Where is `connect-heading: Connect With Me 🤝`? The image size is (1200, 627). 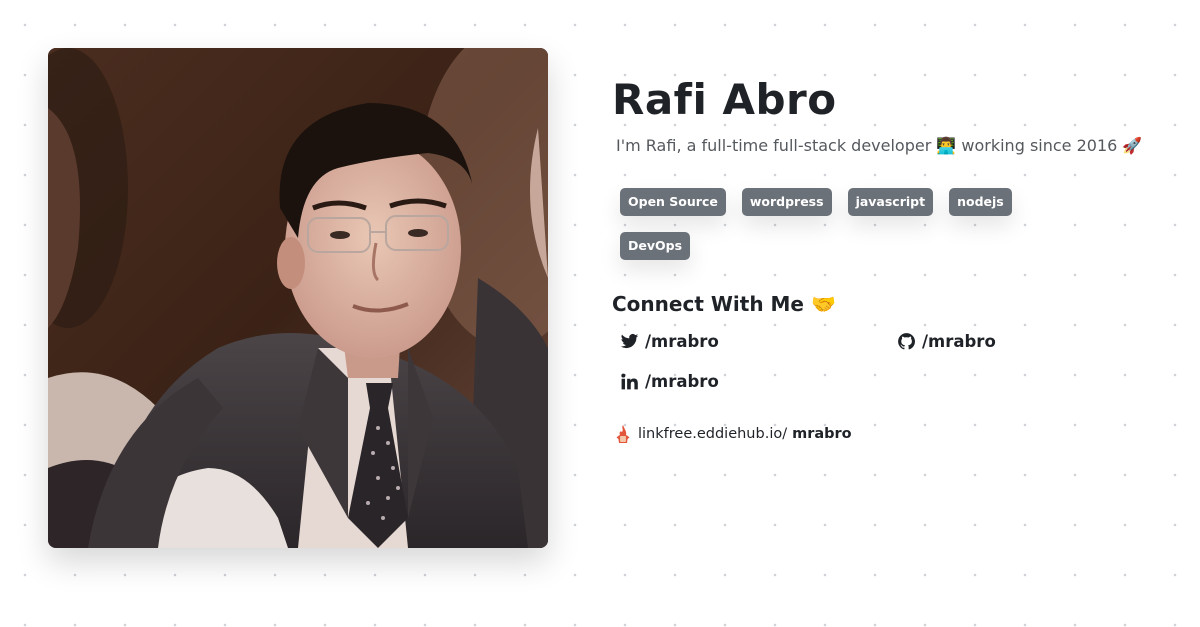
connect-heading: Connect With Me 🤝 is located at coordinates (724, 304).